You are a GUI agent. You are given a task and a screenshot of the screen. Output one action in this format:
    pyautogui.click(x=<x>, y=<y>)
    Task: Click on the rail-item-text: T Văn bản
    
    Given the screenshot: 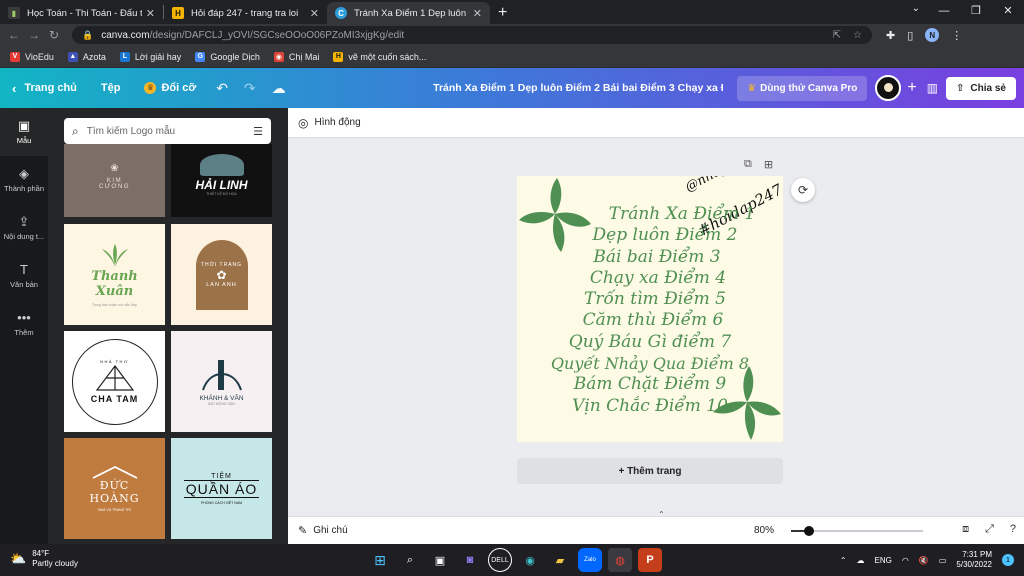 What is the action you would take?
    pyautogui.click(x=24, y=276)
    